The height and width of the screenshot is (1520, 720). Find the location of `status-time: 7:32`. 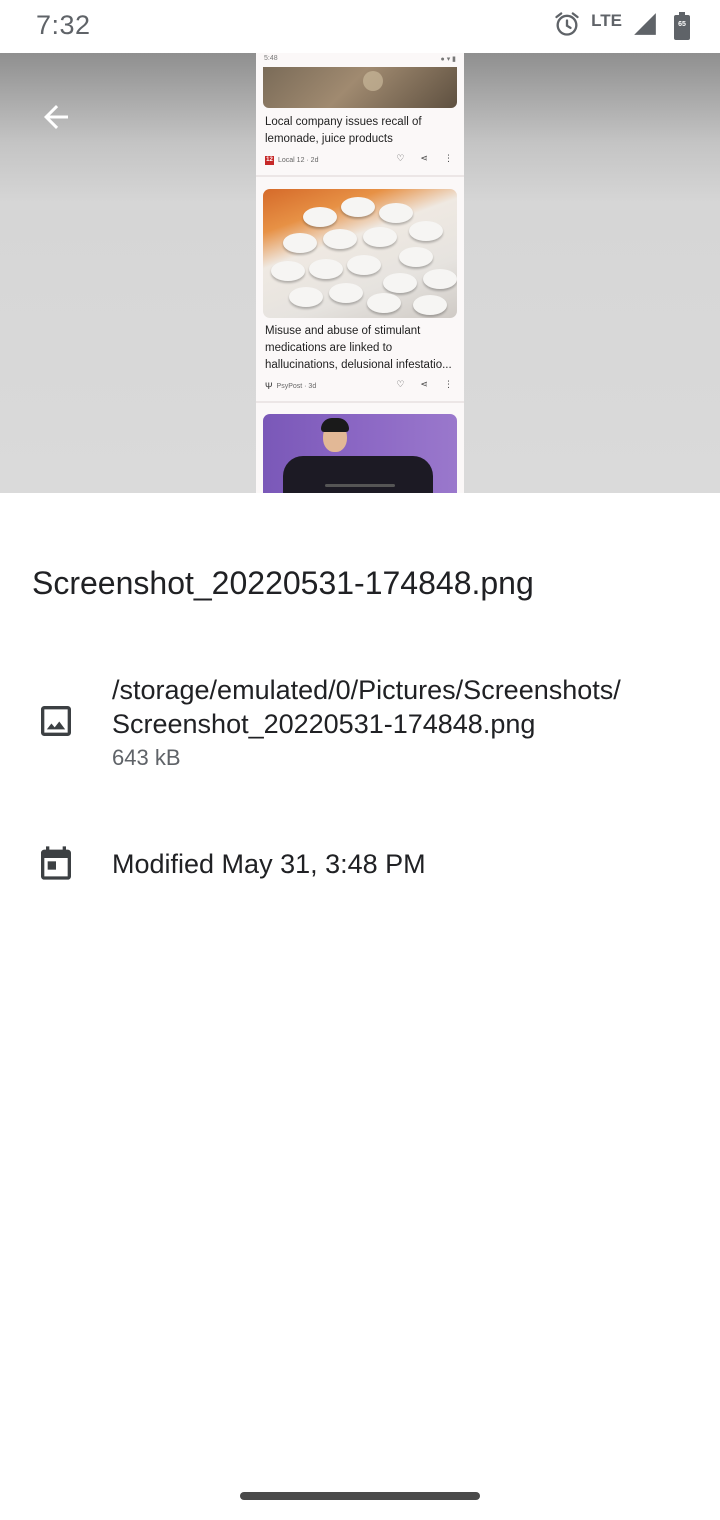

status-time: 7:32 is located at coordinates (63, 25).